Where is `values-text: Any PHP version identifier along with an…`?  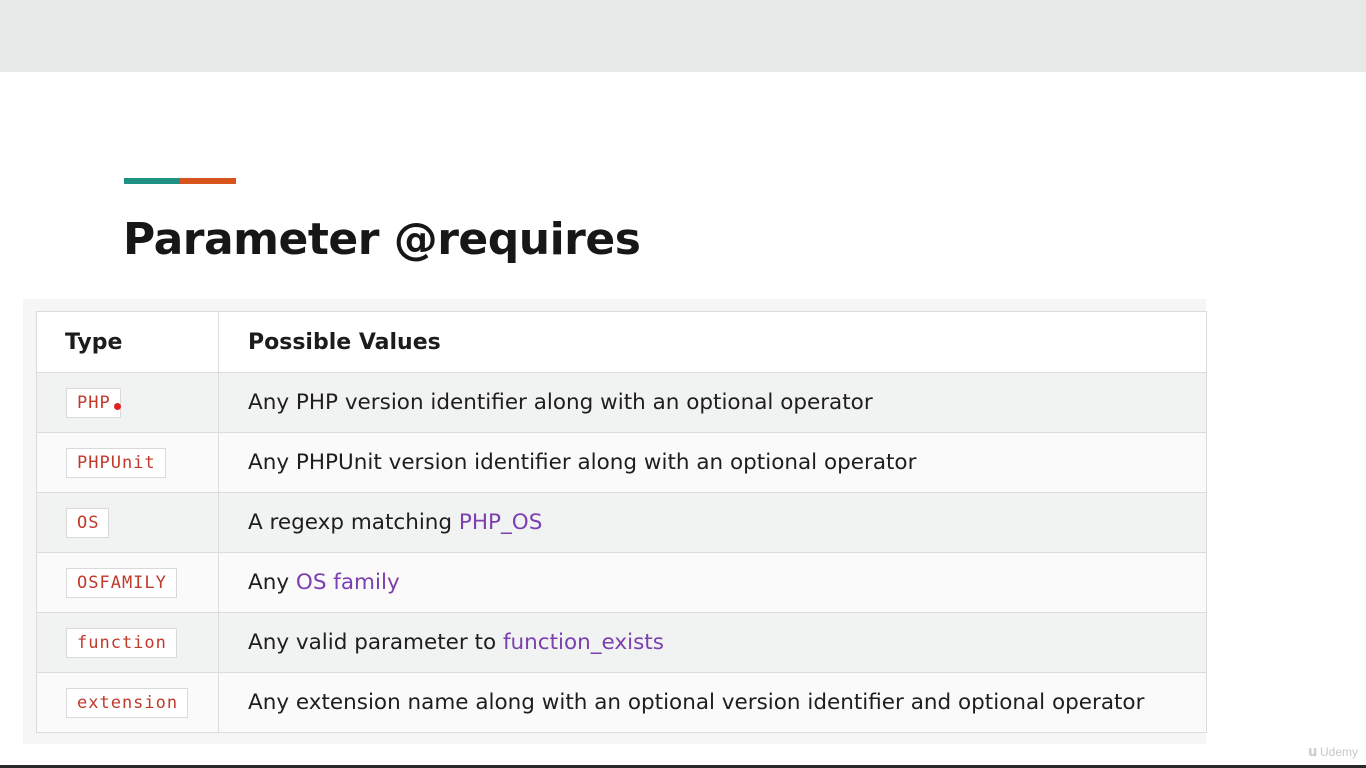
values-text: Any PHP version identifier along with an… is located at coordinates (560, 402).